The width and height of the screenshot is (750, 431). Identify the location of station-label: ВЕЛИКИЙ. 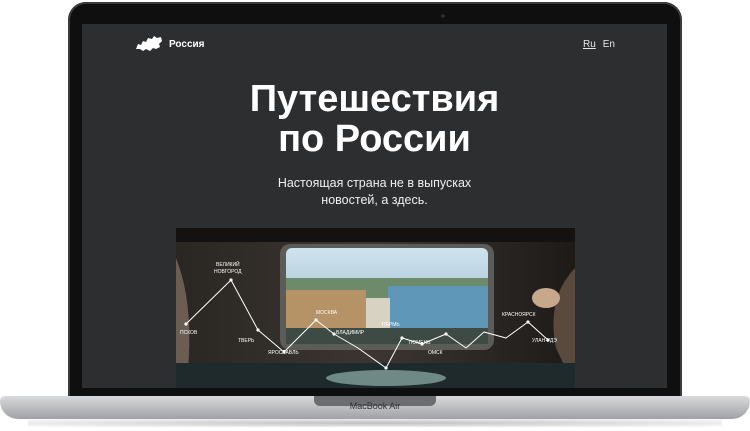
(228, 264).